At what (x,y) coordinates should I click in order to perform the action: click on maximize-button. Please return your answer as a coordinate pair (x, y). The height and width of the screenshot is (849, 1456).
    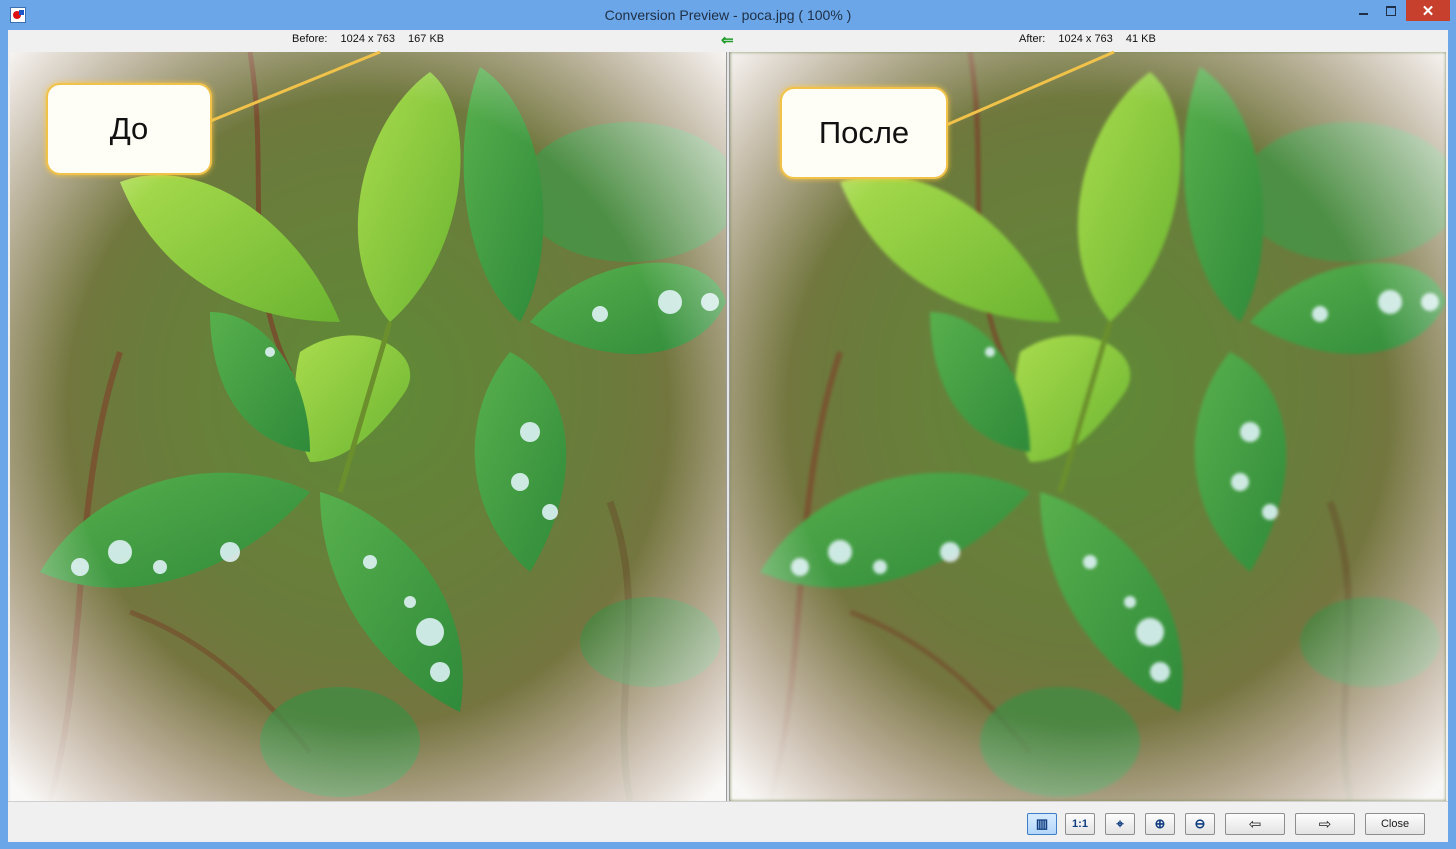
    Looking at the image, I should click on (1391, 10).